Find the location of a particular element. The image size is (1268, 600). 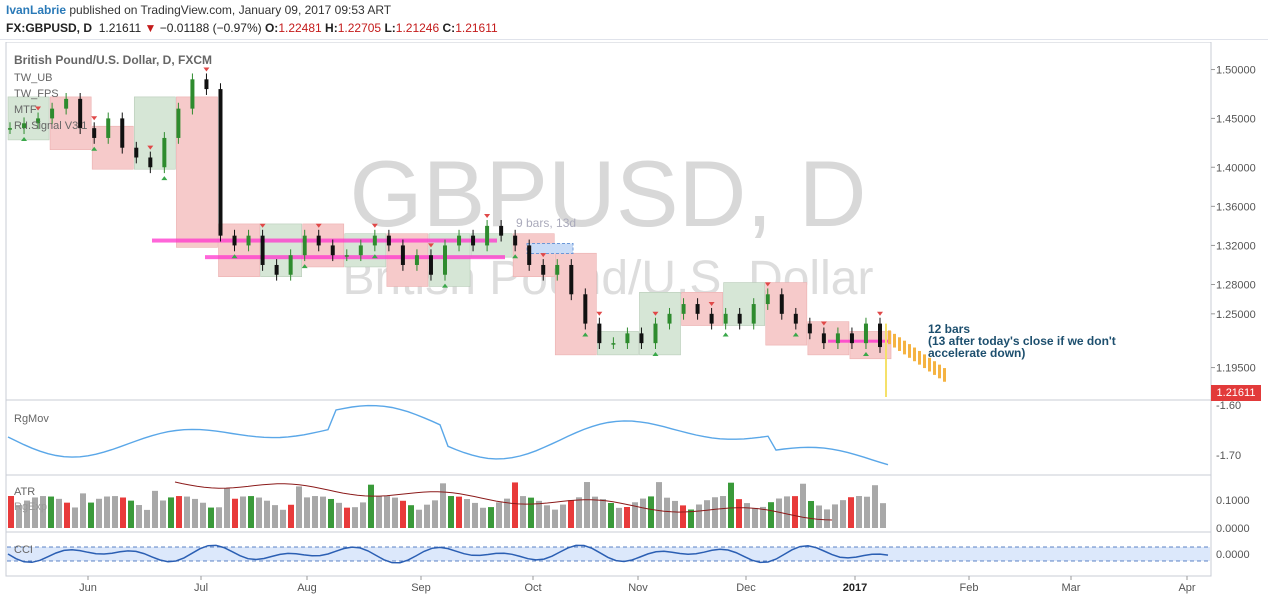

price-tick-label: 1.45000 is located at coordinates (1236, 119).